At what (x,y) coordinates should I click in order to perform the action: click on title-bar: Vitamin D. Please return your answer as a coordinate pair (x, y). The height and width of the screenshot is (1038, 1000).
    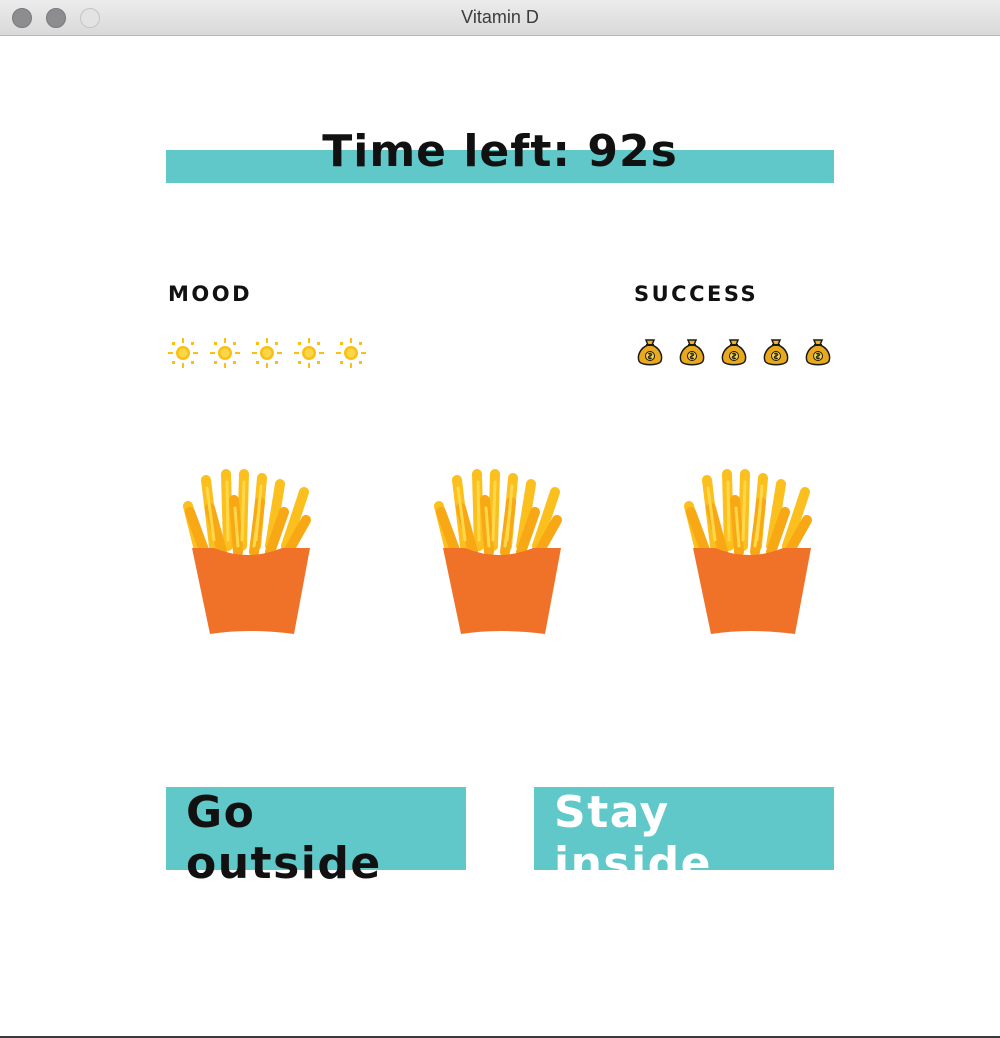
    Looking at the image, I should click on (500, 18).